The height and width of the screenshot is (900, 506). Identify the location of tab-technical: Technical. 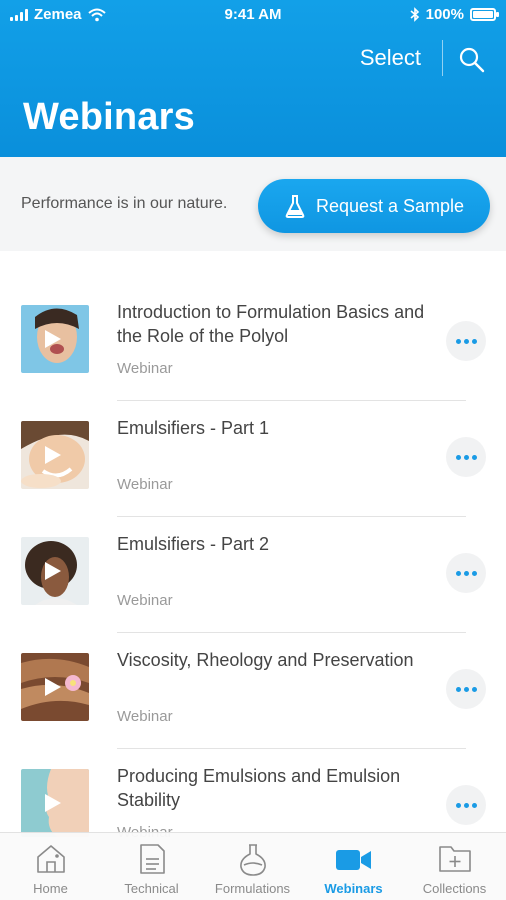
(151, 866).